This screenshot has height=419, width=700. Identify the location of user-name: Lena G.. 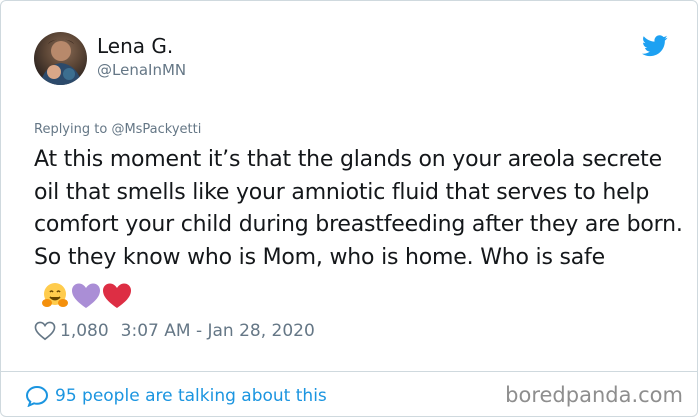
(135, 46).